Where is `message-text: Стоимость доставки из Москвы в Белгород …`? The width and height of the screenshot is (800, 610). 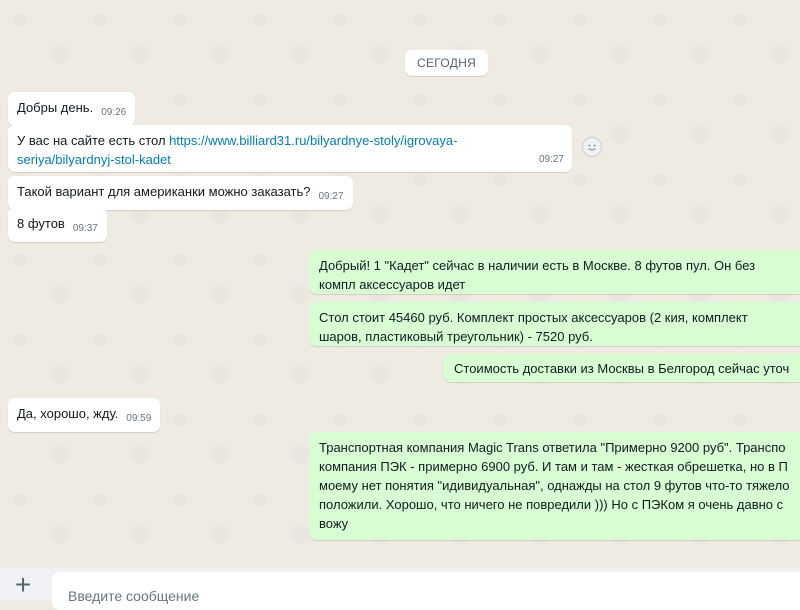 message-text: Стоимость доставки из Москвы в Белгород … is located at coordinates (622, 368).